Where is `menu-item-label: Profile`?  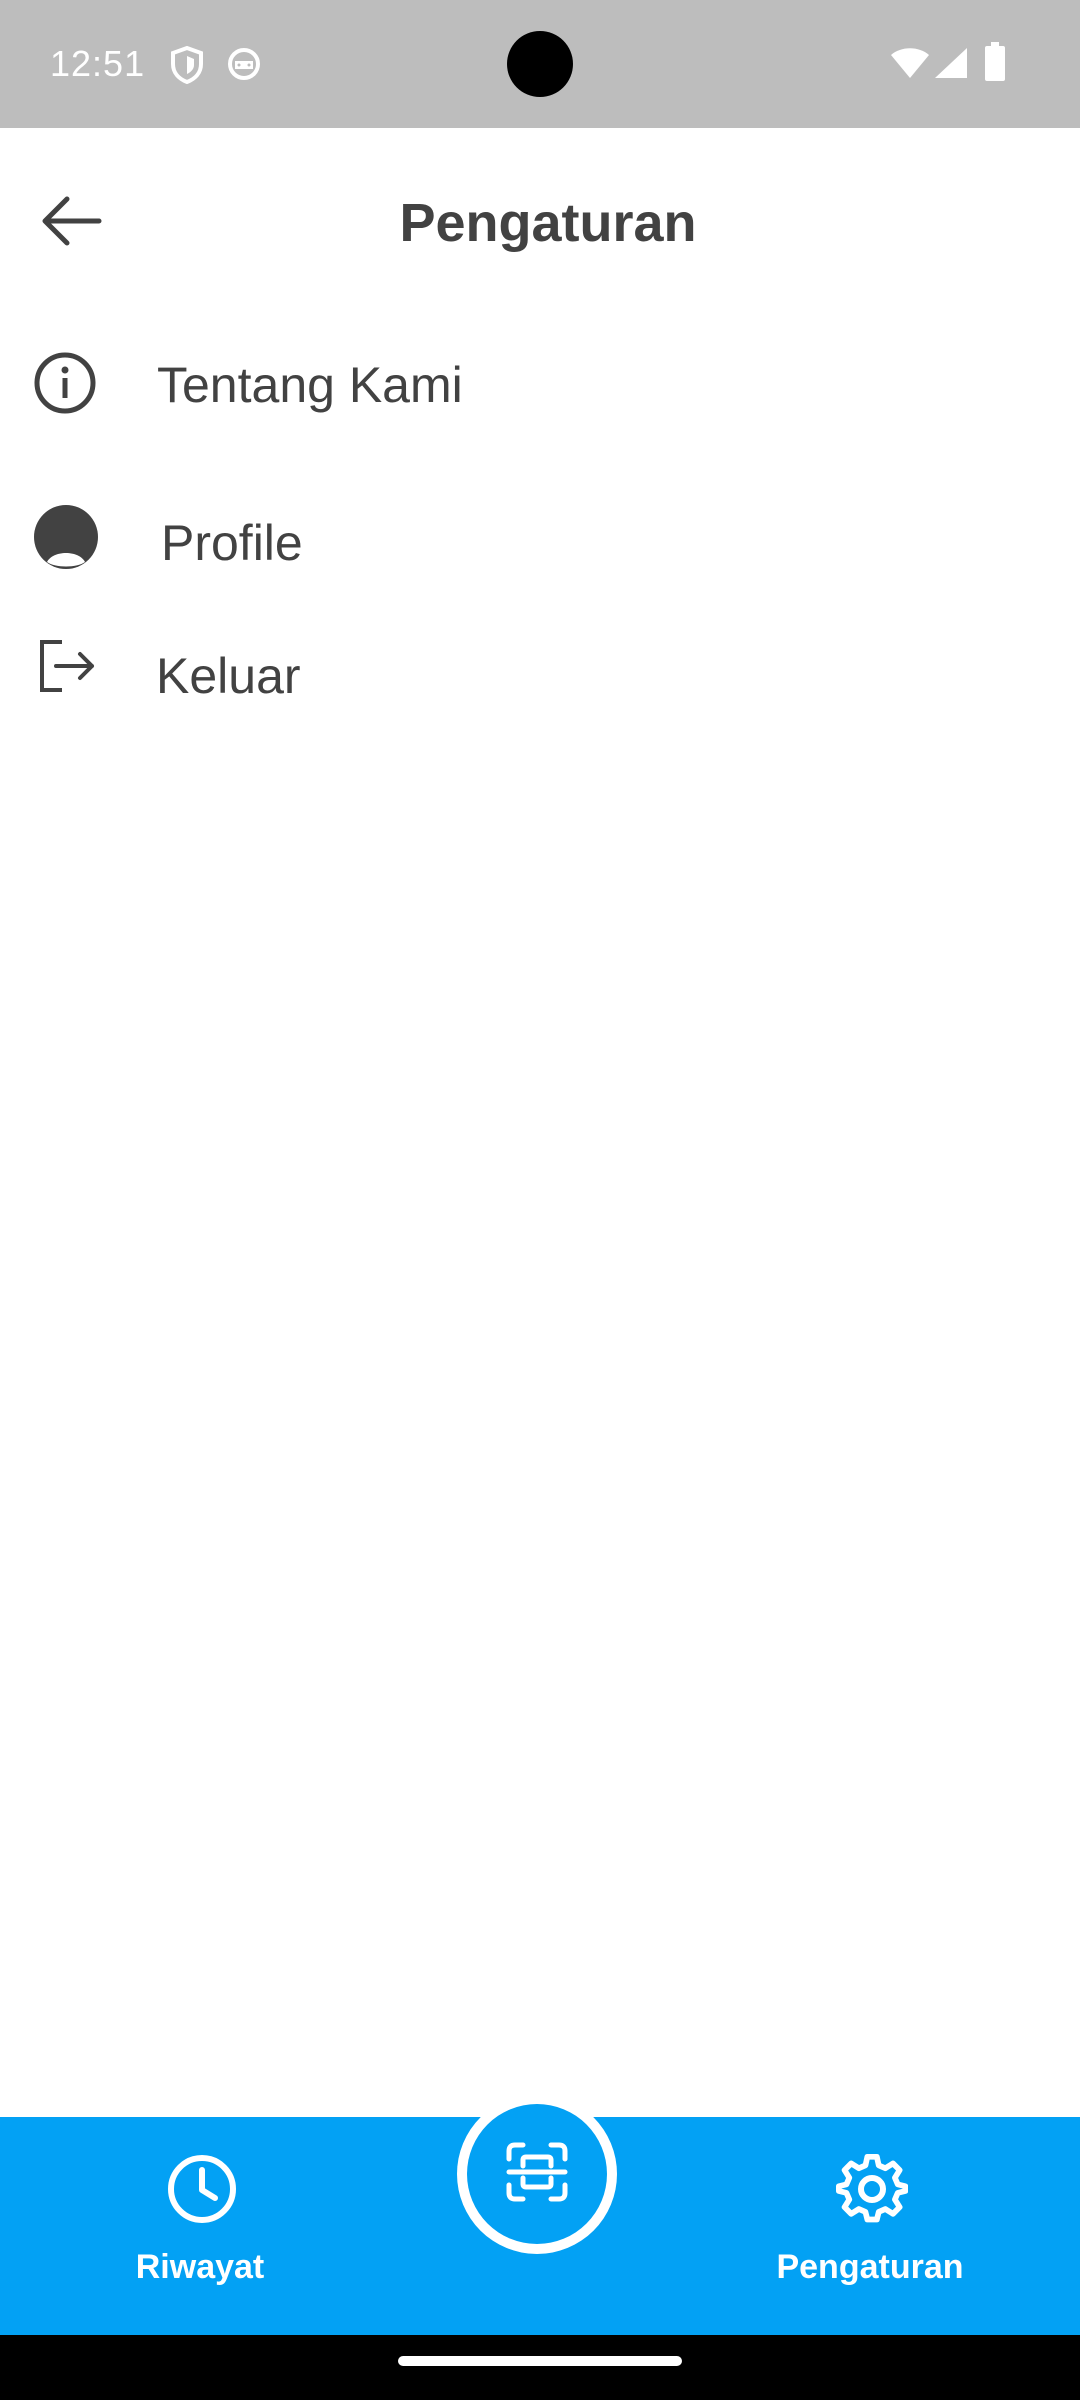 menu-item-label: Profile is located at coordinates (232, 543).